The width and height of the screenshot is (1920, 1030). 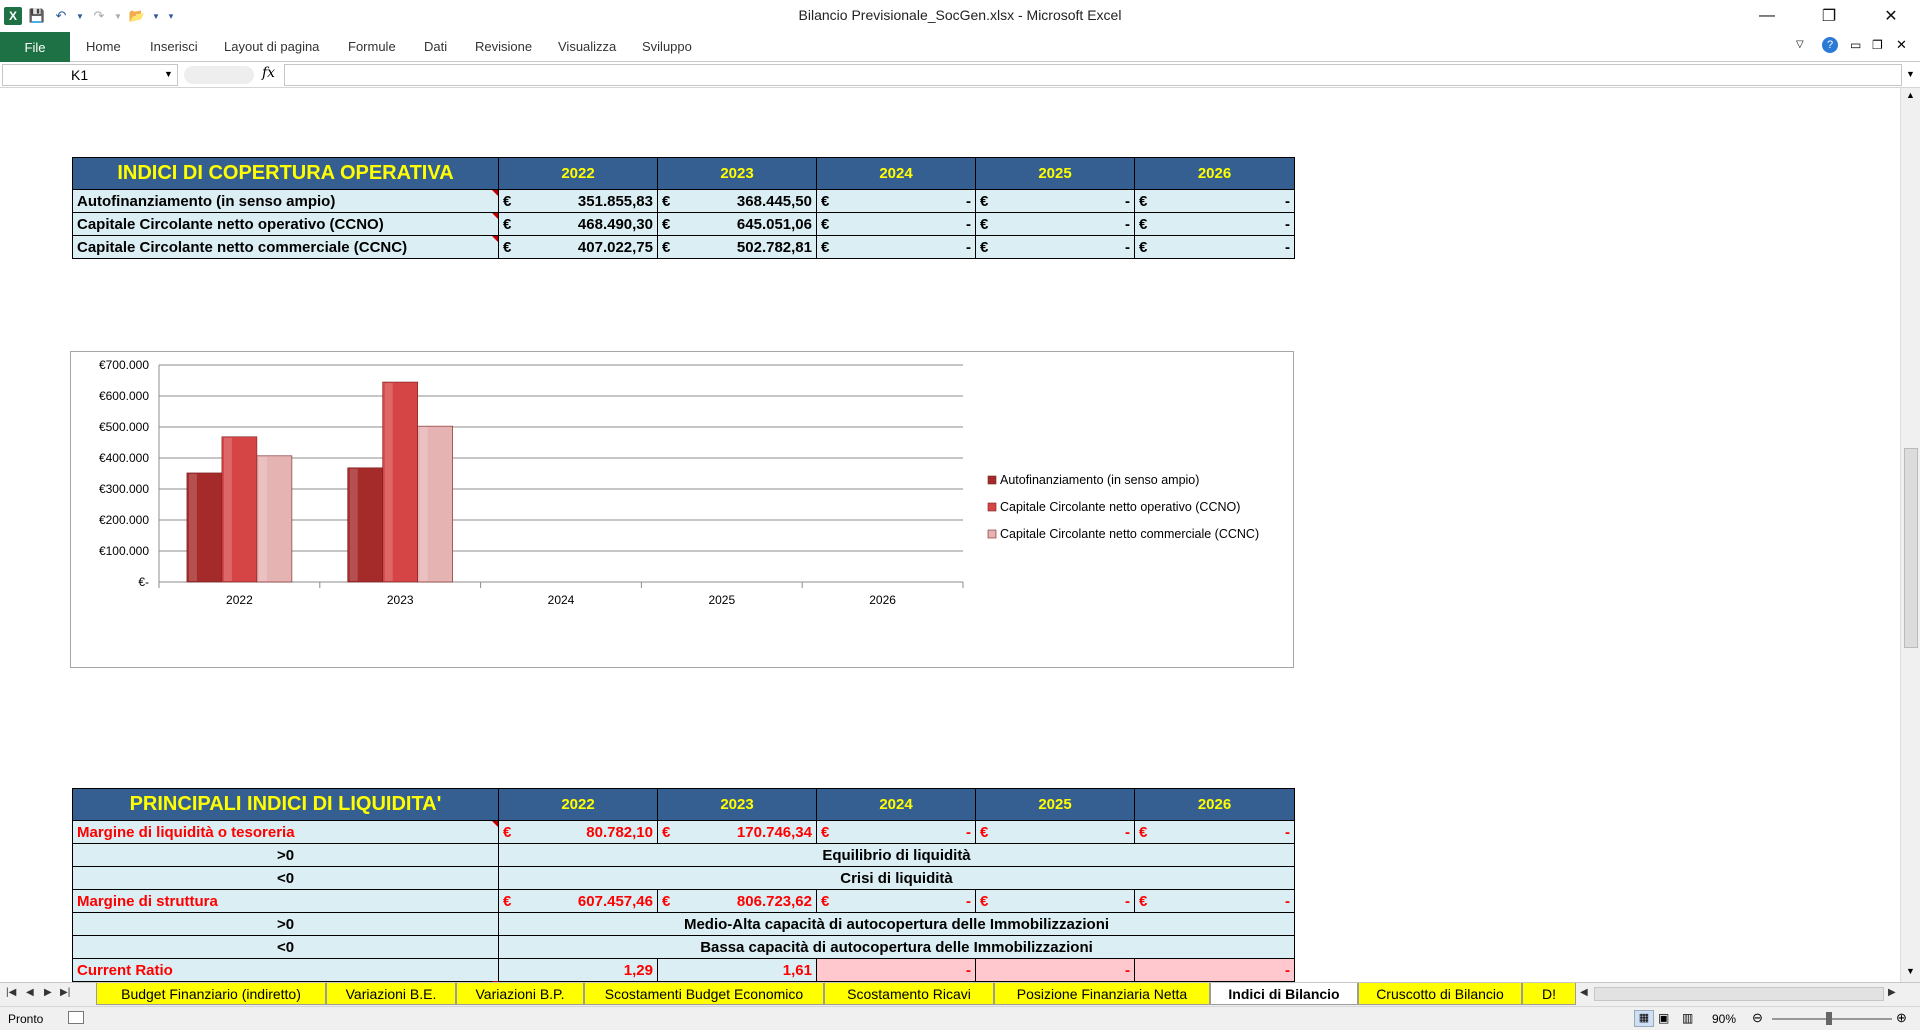 What do you see at coordinates (285, 201) in the screenshot?
I see `row-label: Autofinanziamento (in senso ampio)` at bounding box center [285, 201].